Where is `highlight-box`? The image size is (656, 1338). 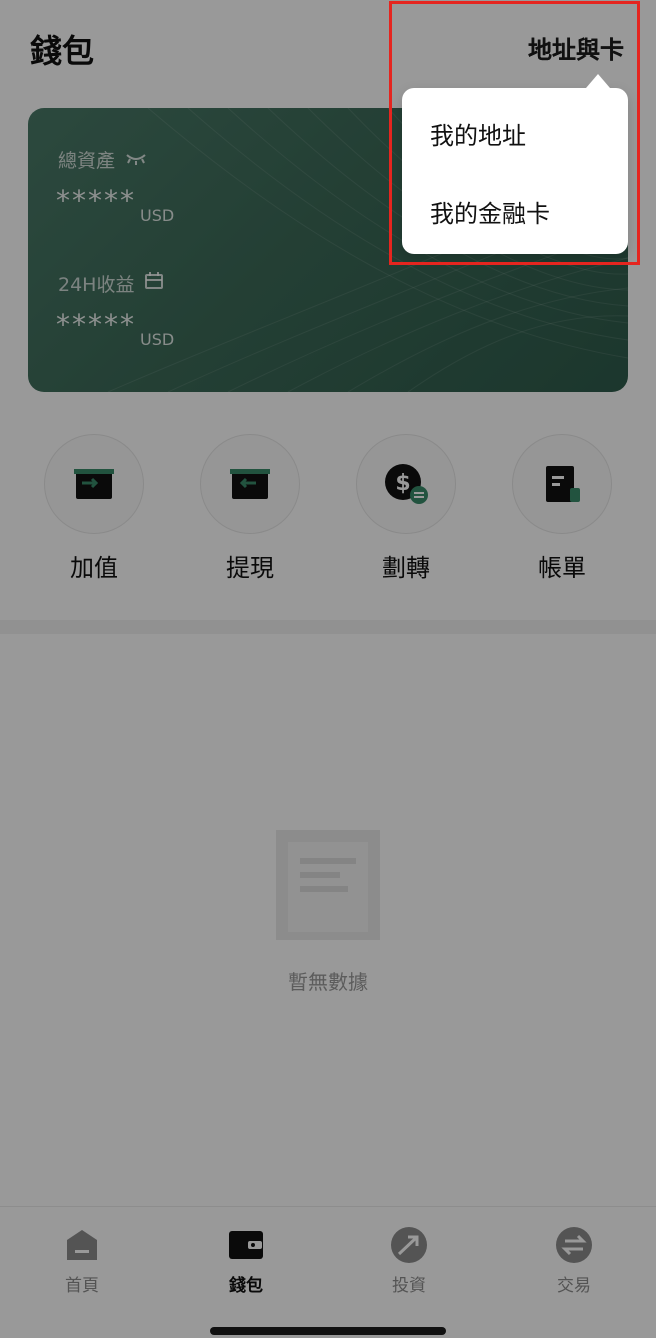 highlight-box is located at coordinates (514, 133).